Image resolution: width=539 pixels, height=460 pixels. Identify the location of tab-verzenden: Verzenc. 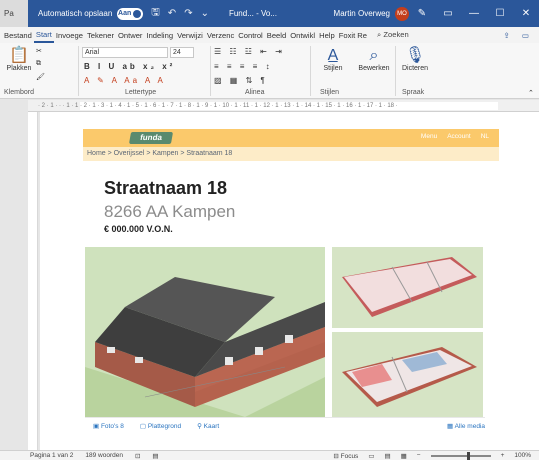
(220, 35).